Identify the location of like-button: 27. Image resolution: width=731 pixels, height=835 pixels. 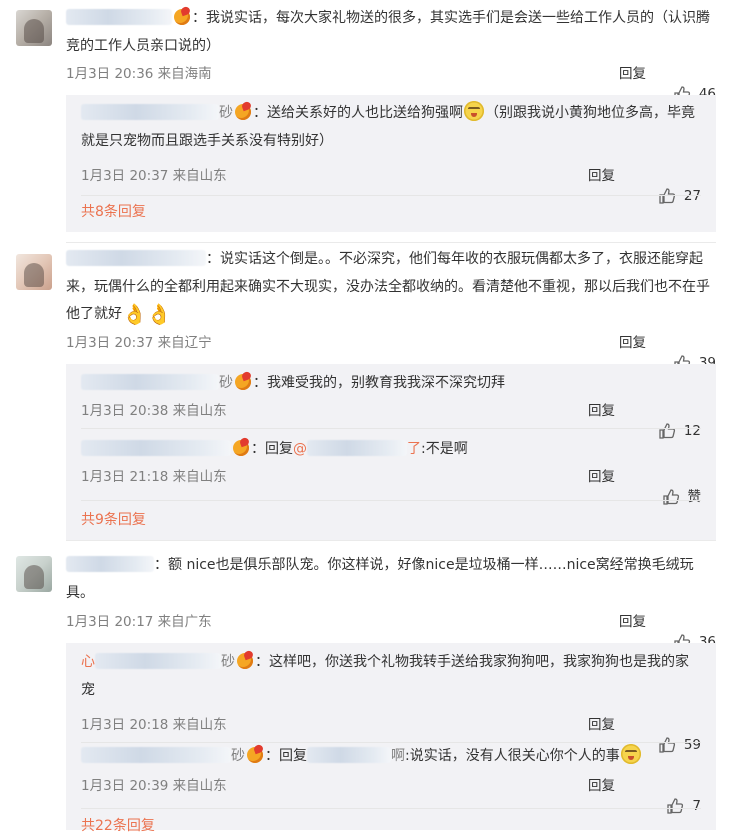
(679, 196).